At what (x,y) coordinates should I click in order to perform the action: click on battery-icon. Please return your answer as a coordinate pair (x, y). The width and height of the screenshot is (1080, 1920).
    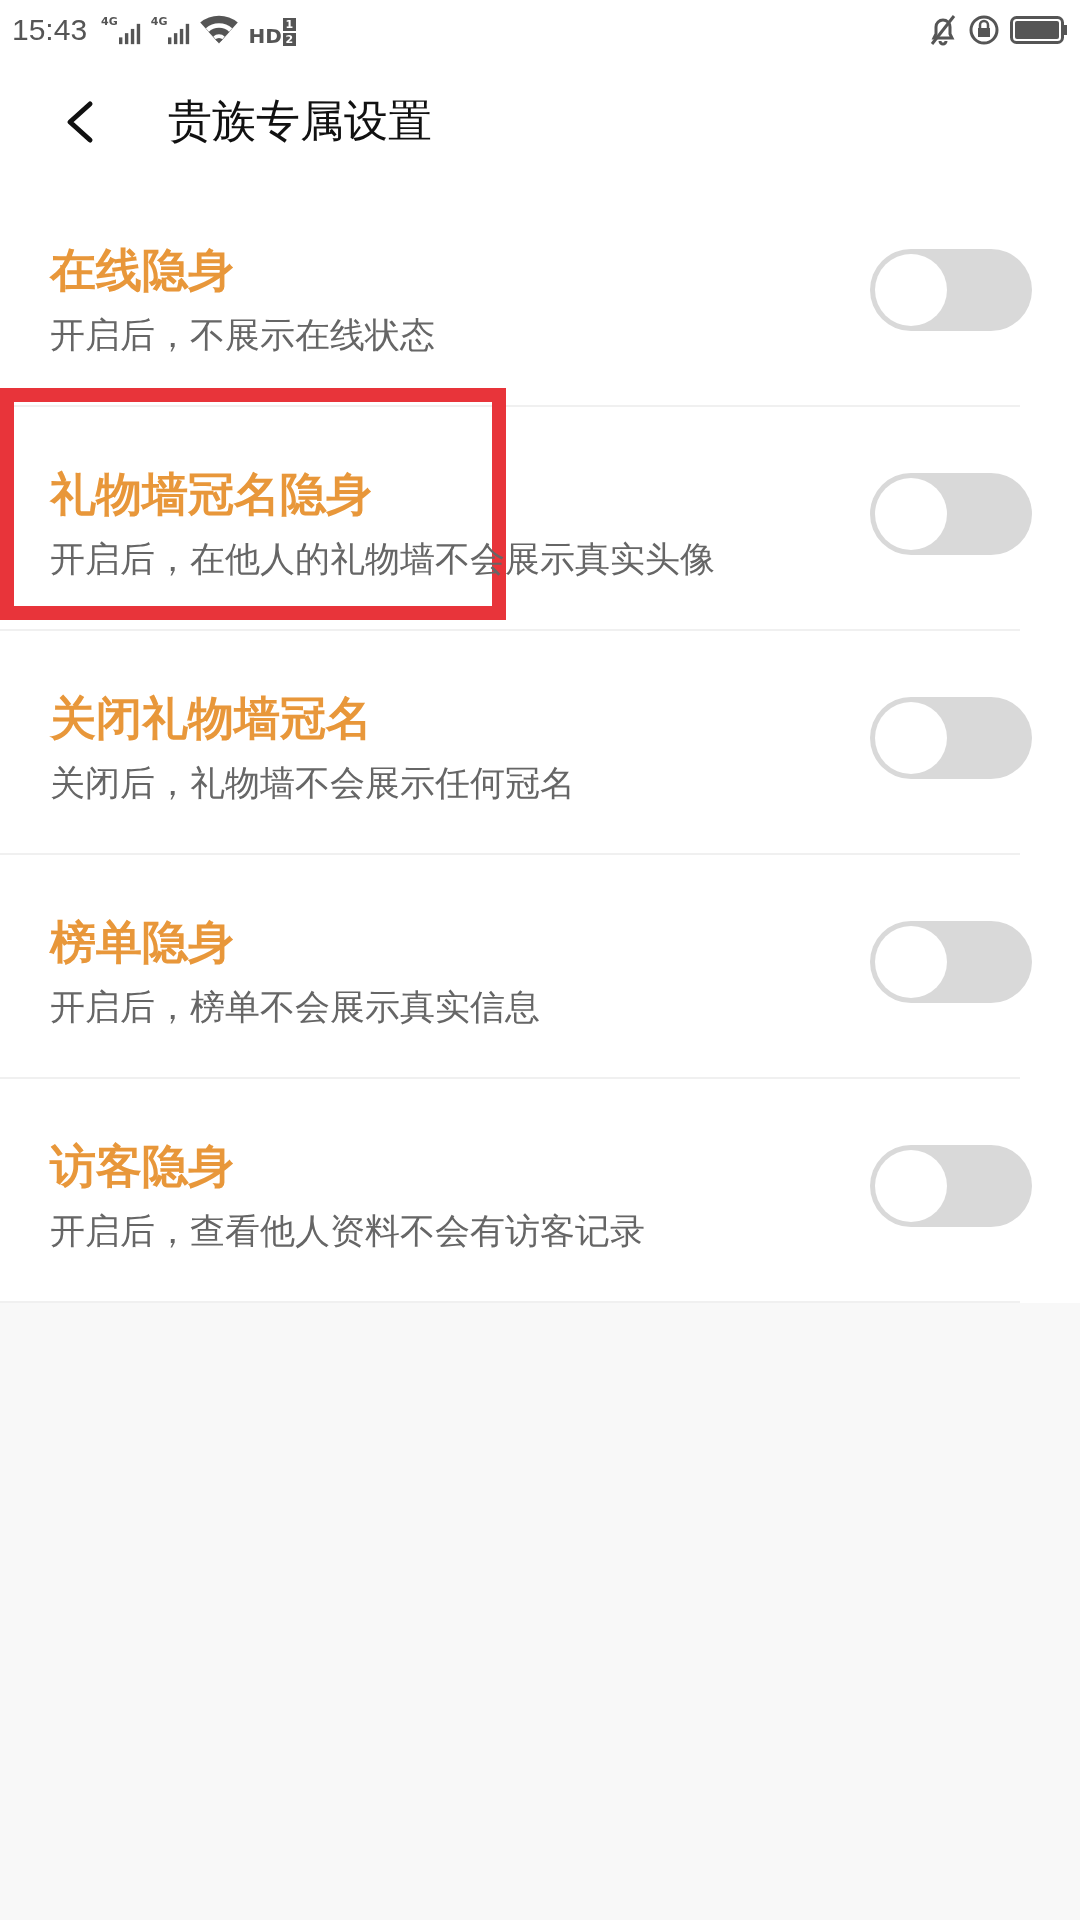
    Looking at the image, I should click on (1039, 30).